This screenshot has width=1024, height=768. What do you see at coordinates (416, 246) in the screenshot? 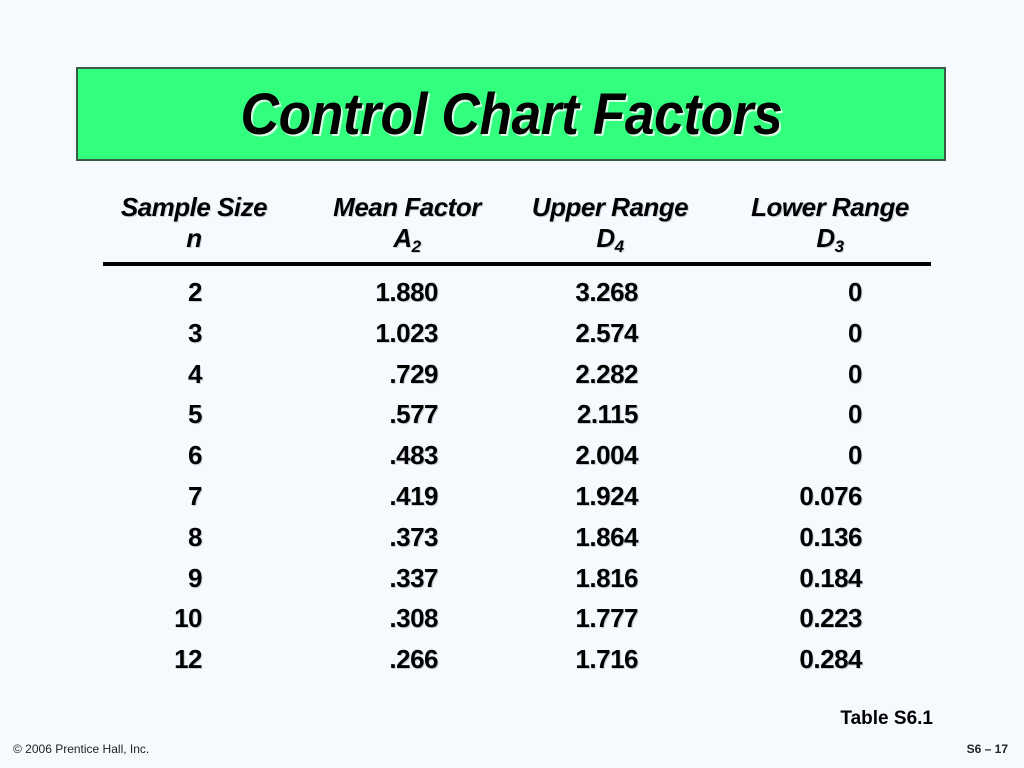
I see `symbol-subscript: 2` at bounding box center [416, 246].